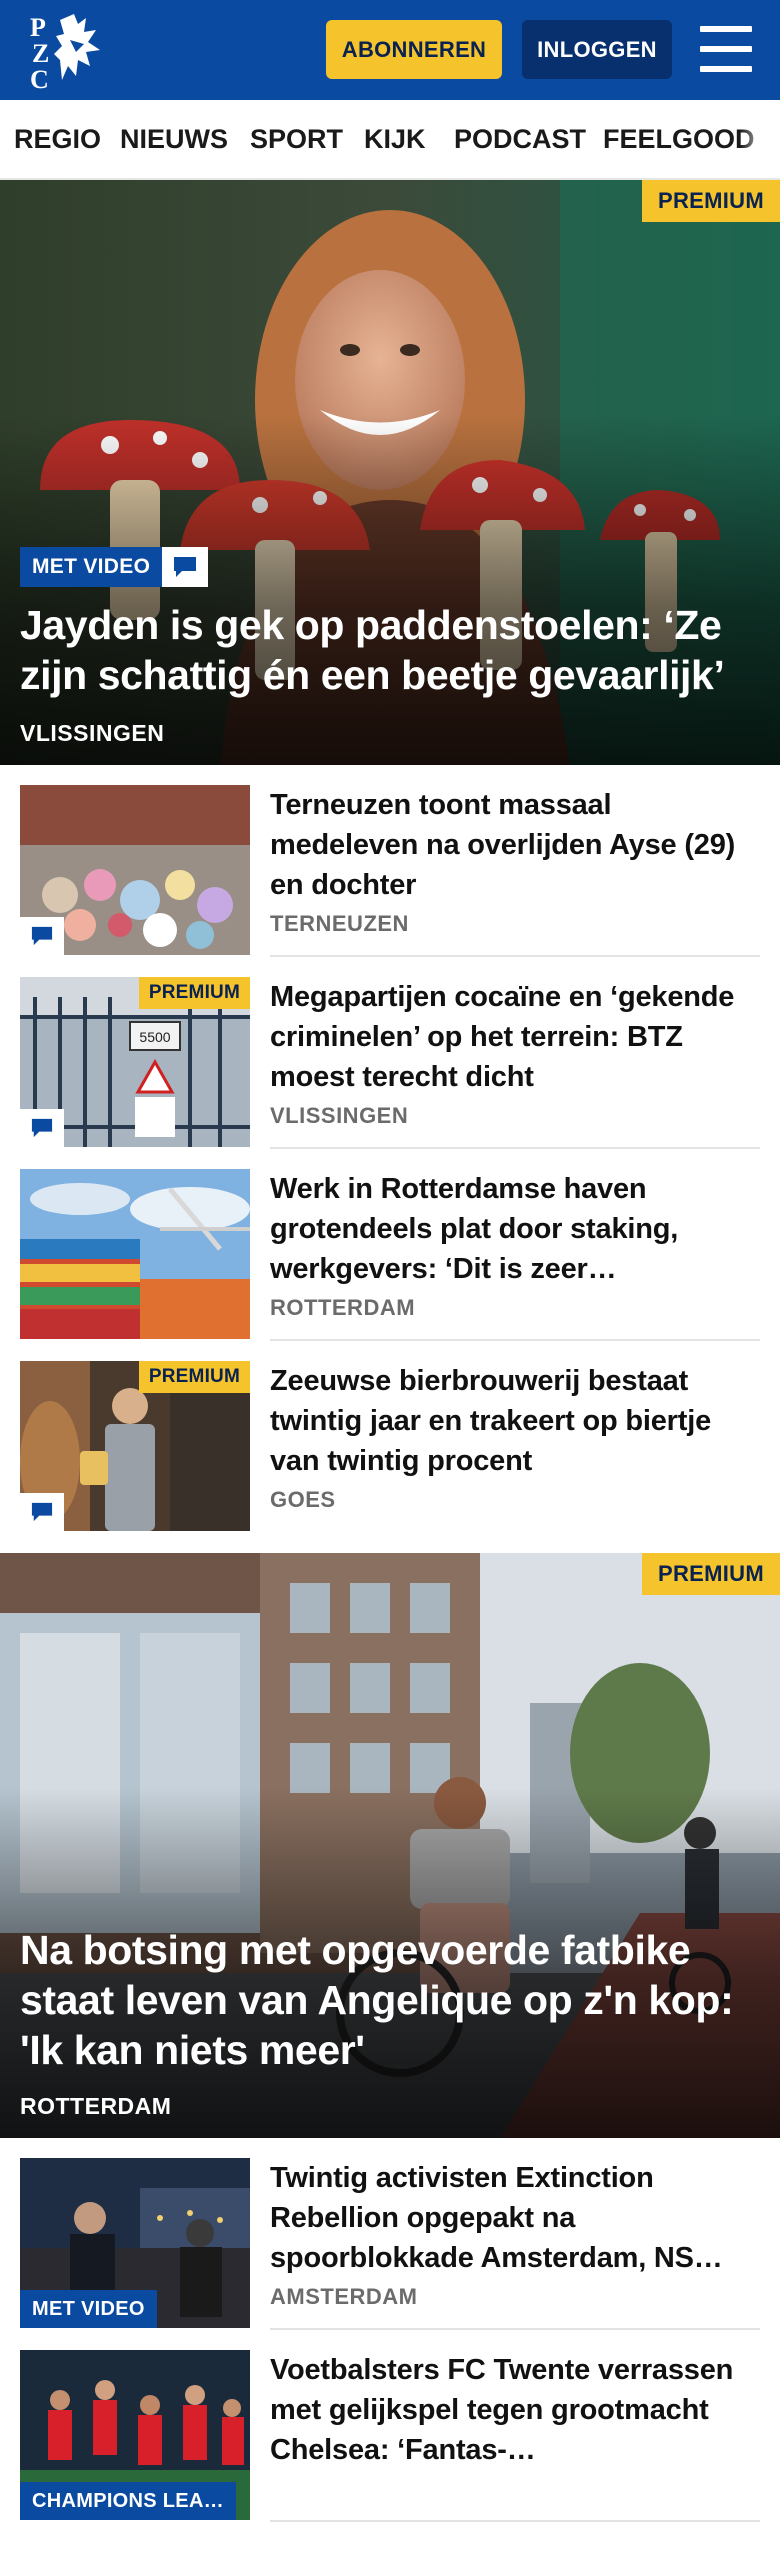 The image size is (780, 2560). What do you see at coordinates (91, 567) in the screenshot?
I see `video-badge-label: MET VIDEO` at bounding box center [91, 567].